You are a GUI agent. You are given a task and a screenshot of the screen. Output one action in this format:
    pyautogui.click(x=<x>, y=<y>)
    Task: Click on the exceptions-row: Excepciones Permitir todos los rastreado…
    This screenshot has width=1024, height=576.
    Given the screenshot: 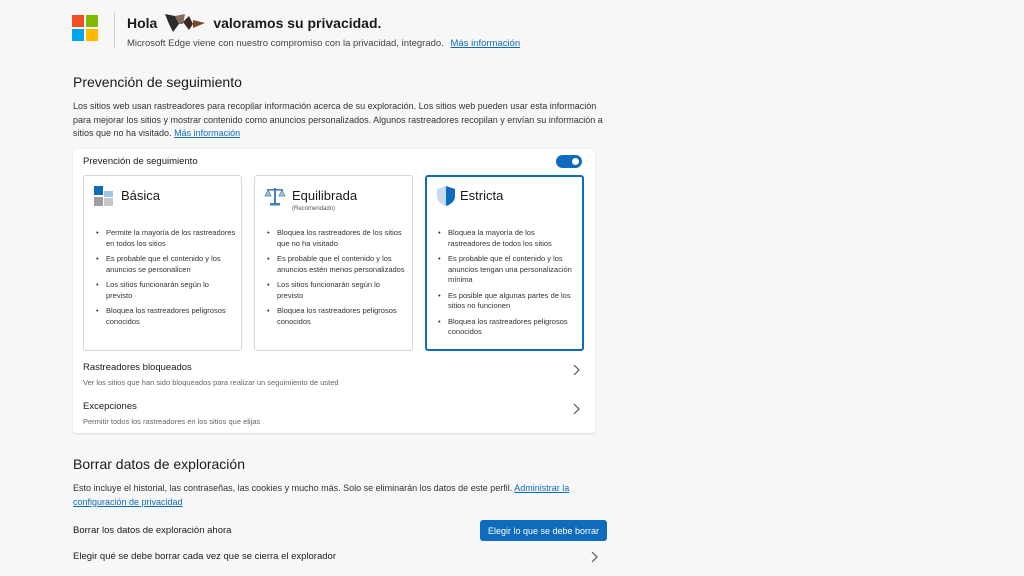 What is the action you would take?
    pyautogui.click(x=333, y=413)
    